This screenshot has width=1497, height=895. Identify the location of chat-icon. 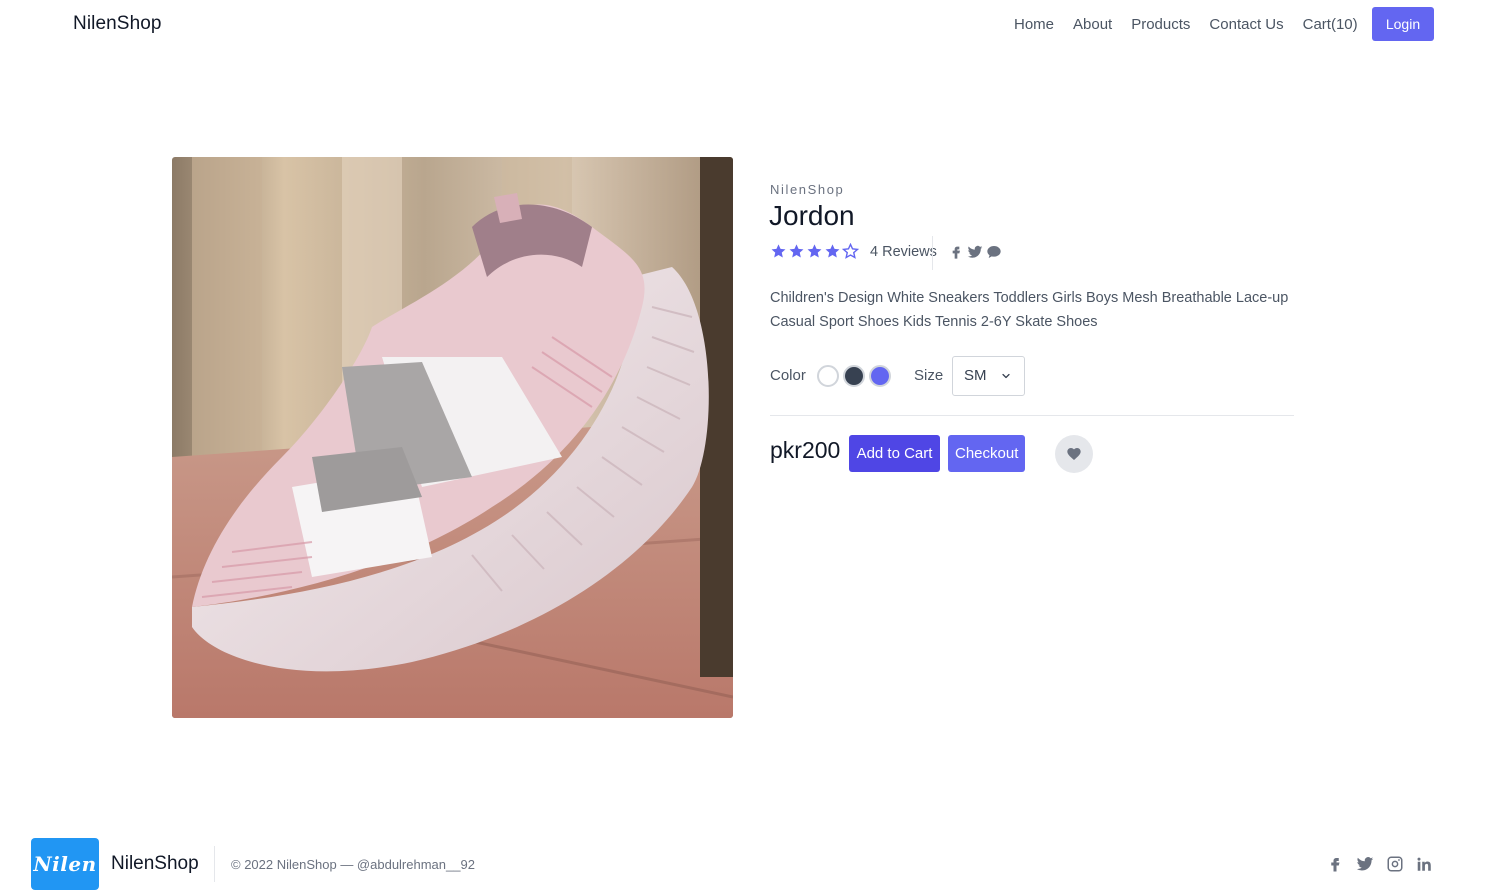
(994, 252).